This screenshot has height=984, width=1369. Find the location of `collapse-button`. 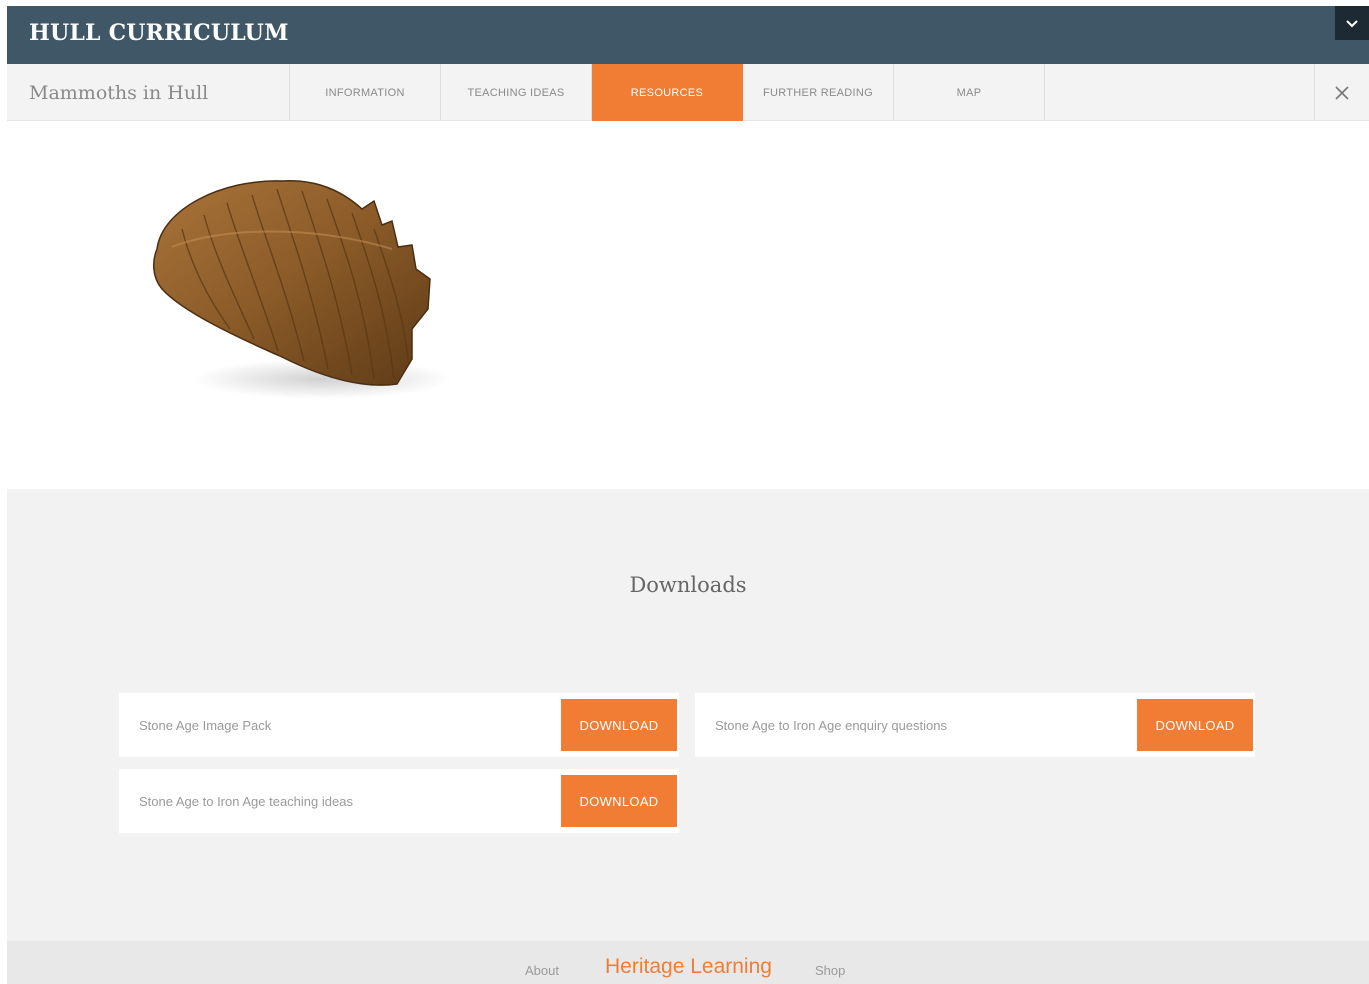

collapse-button is located at coordinates (1352, 23).